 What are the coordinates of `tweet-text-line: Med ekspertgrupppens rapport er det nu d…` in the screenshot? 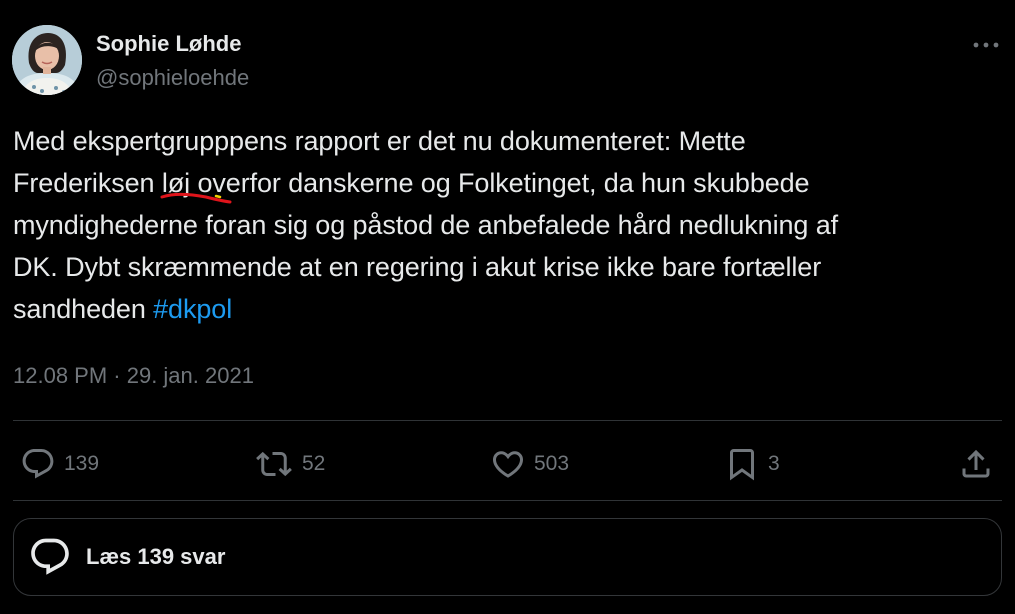 It's located at (379, 141).